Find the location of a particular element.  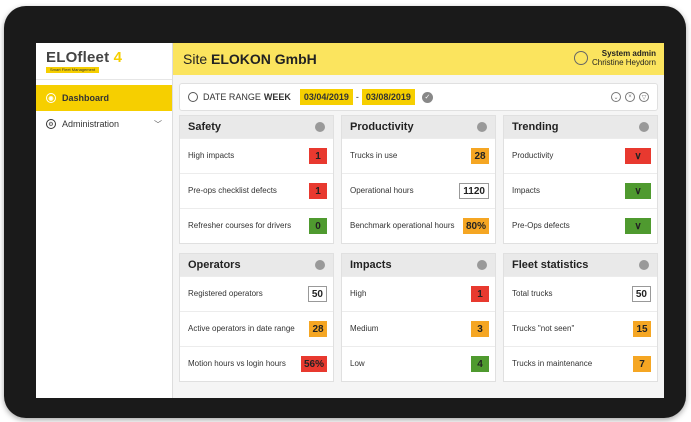

kpi-value: 1120 is located at coordinates (474, 191).